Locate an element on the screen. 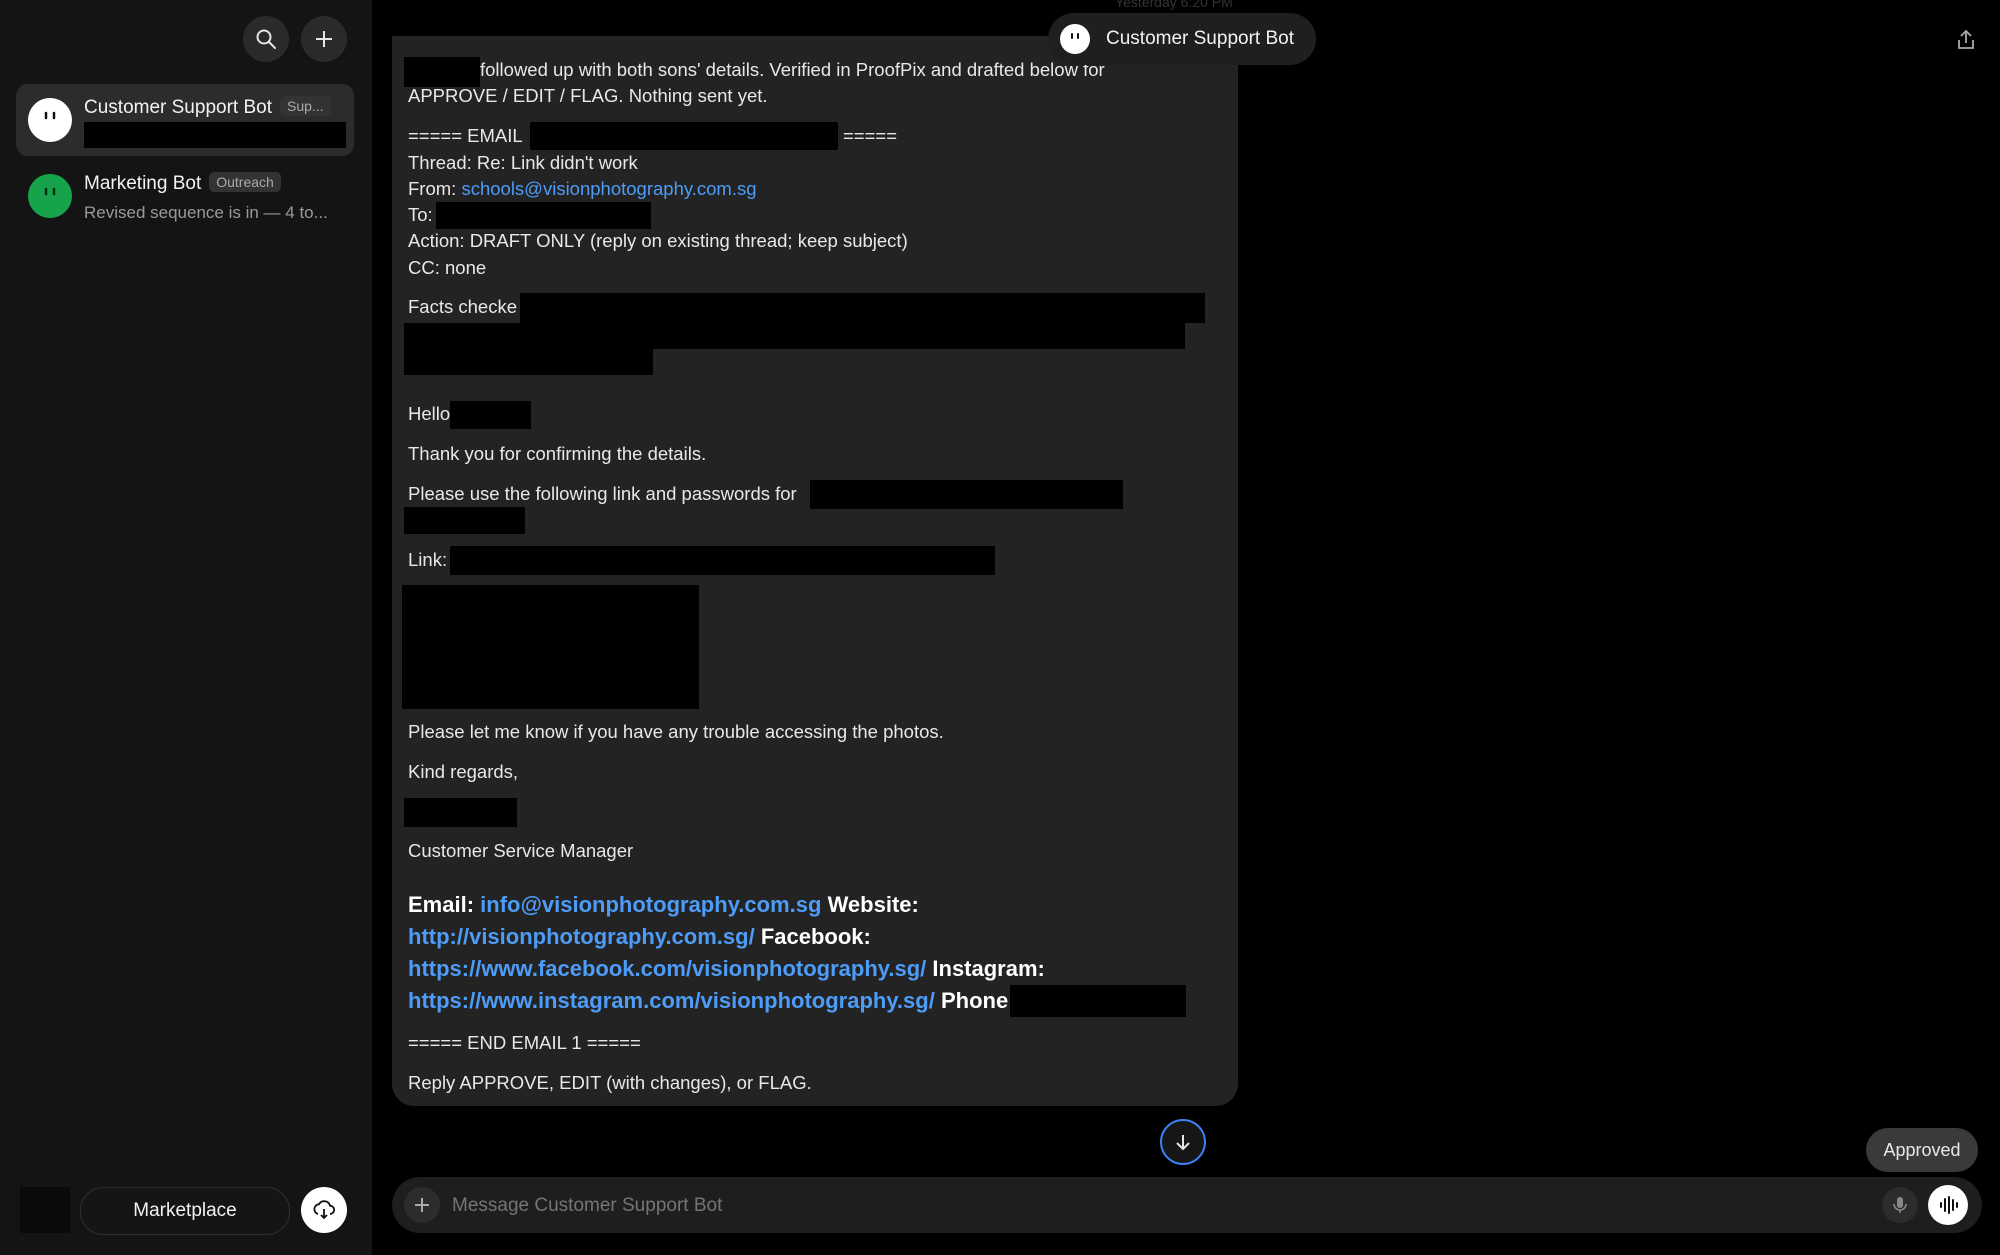 Image resolution: width=2000 pixels, height=1255 pixels. marketplace-button: Marketplace is located at coordinates (185, 1211).